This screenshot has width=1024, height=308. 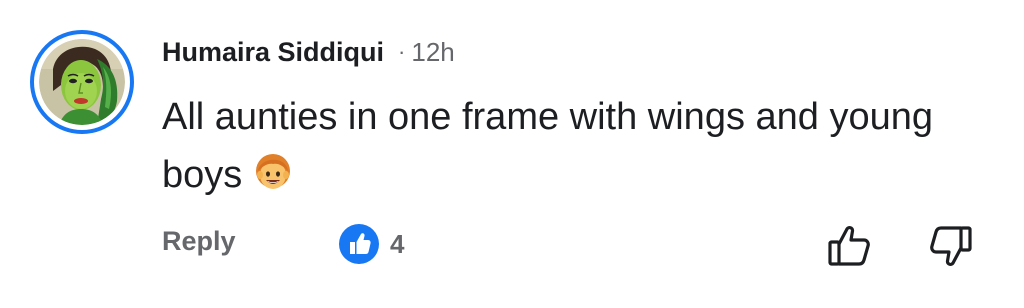 What do you see at coordinates (850, 245) in the screenshot?
I see `thumbs-up-icon` at bounding box center [850, 245].